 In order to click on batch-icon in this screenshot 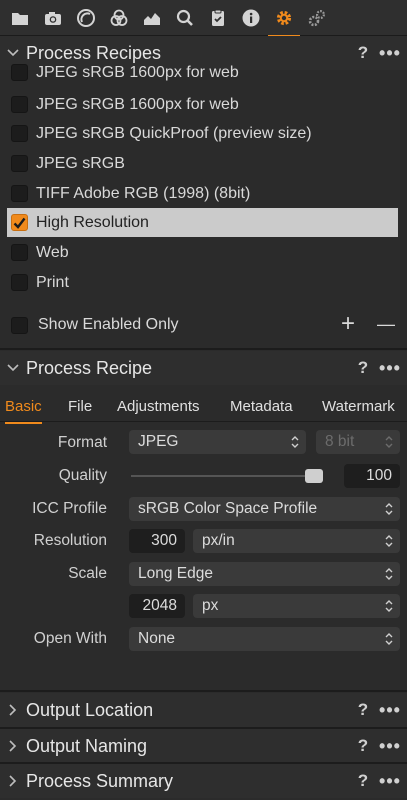, I will do `click(317, 18)`.